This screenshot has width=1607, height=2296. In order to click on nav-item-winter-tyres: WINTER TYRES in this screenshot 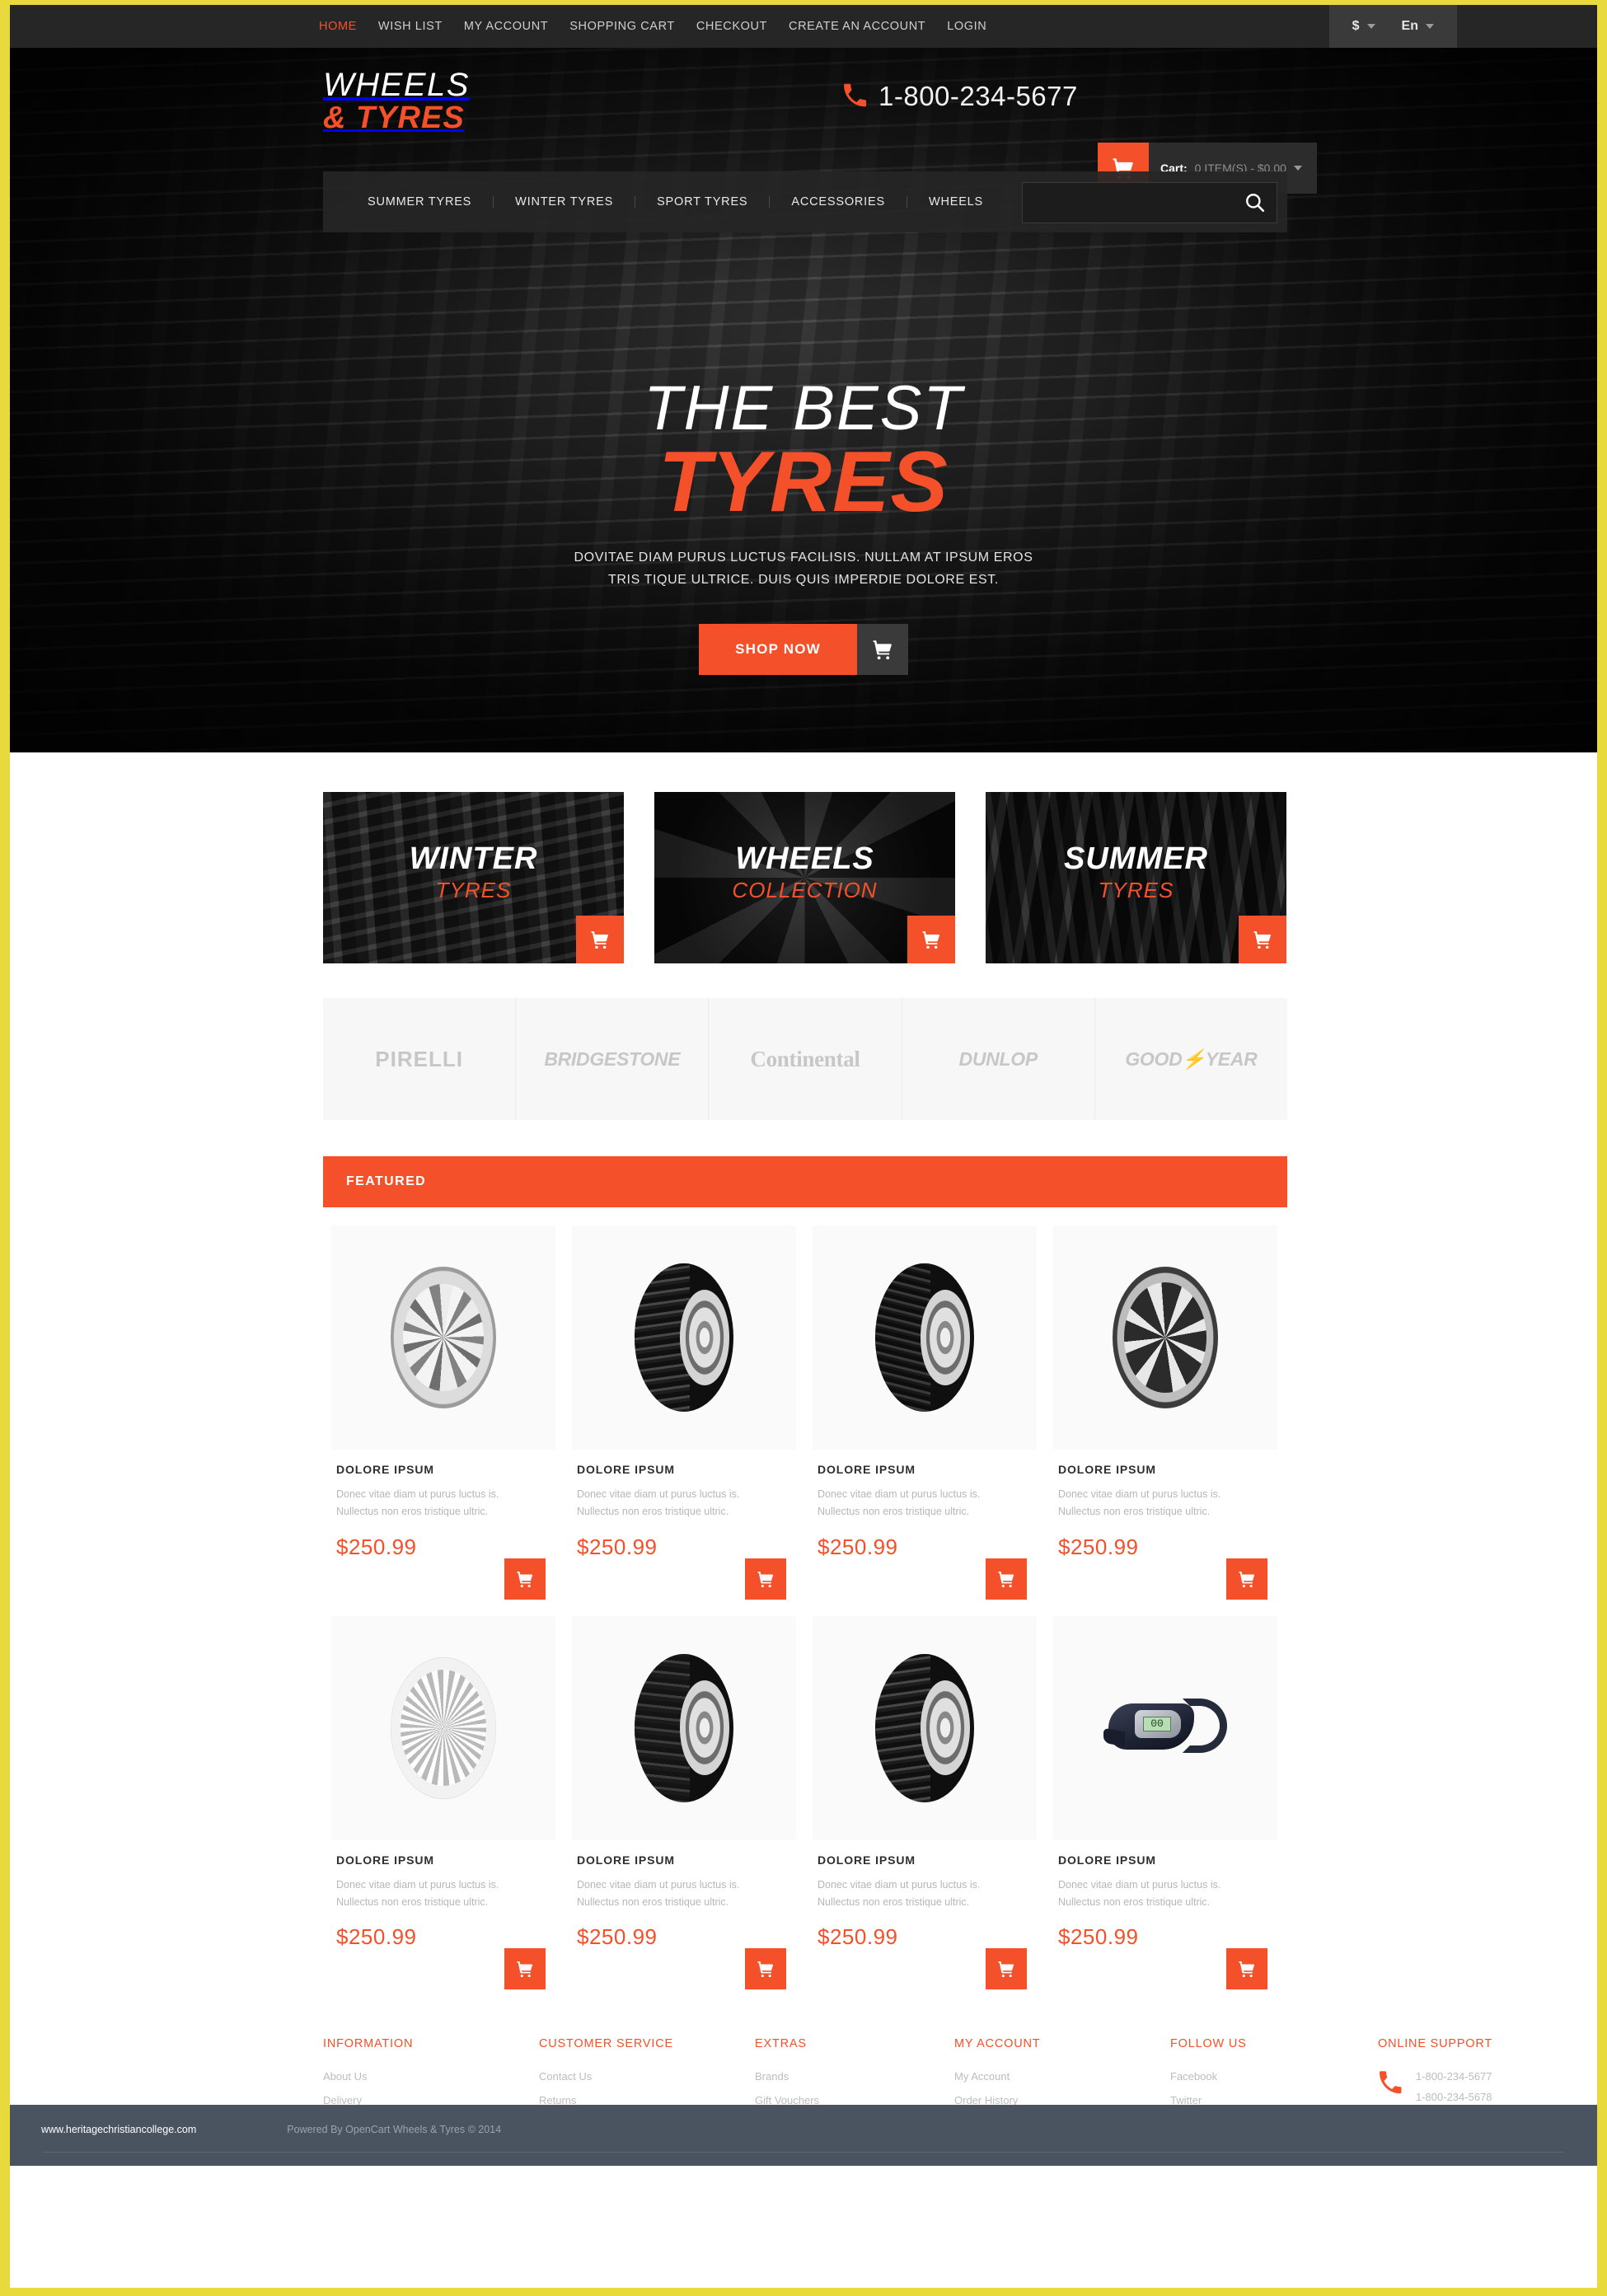, I will do `click(565, 202)`.